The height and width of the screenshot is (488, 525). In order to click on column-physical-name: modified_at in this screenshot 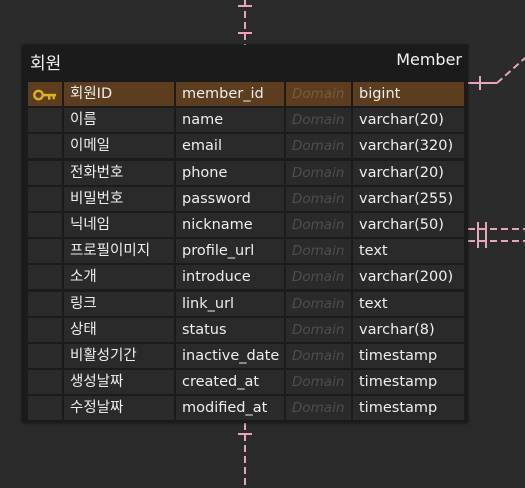, I will do `click(230, 408)`.